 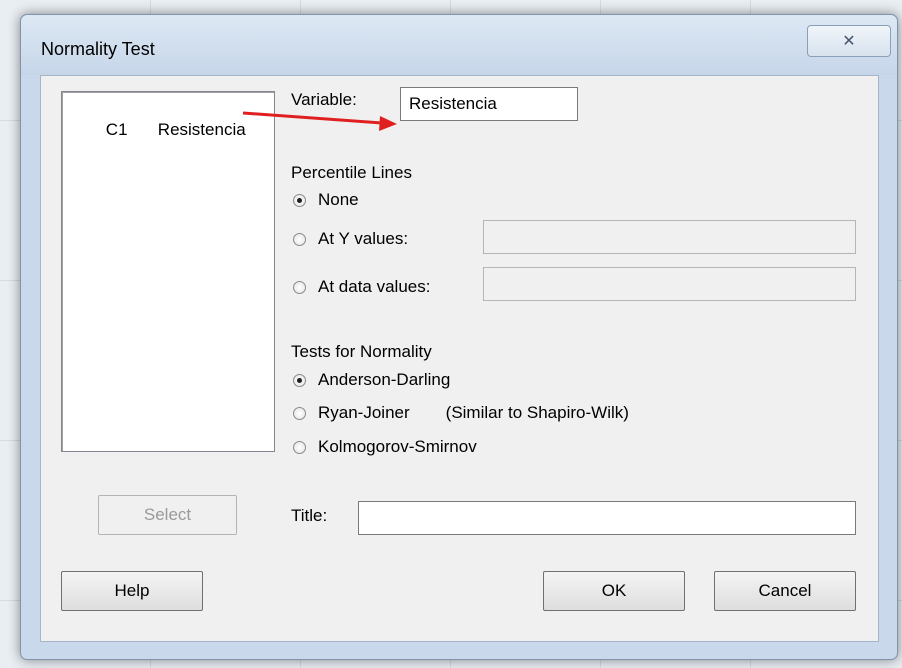 I want to click on close-x-icon: ✕, so click(x=849, y=41).